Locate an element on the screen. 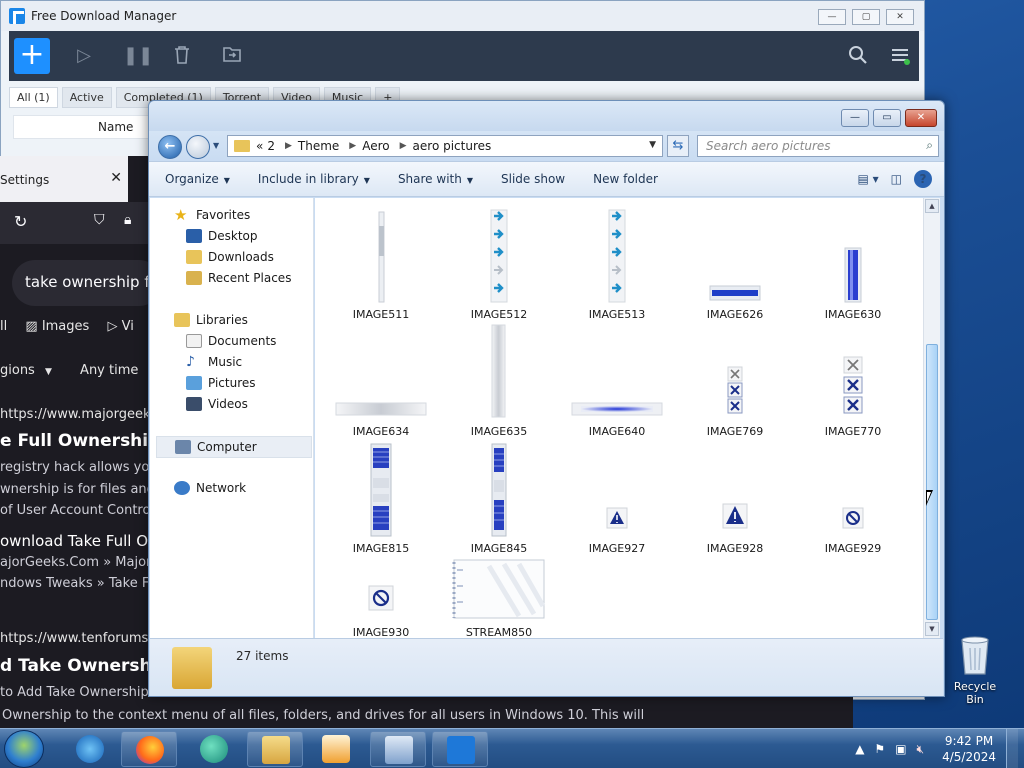 The width and height of the screenshot is (1024, 768). vertical-scrollbar: ▲ ▼ is located at coordinates (931, 418).